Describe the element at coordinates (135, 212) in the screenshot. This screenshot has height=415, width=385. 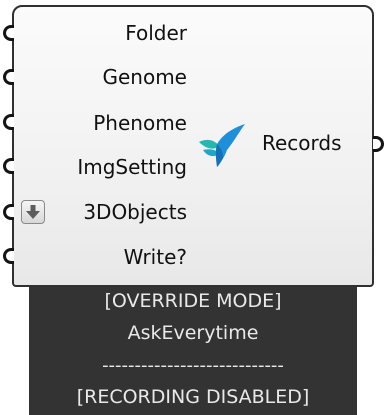
I see `input-label-3dobjects: 3DObjects` at that location.